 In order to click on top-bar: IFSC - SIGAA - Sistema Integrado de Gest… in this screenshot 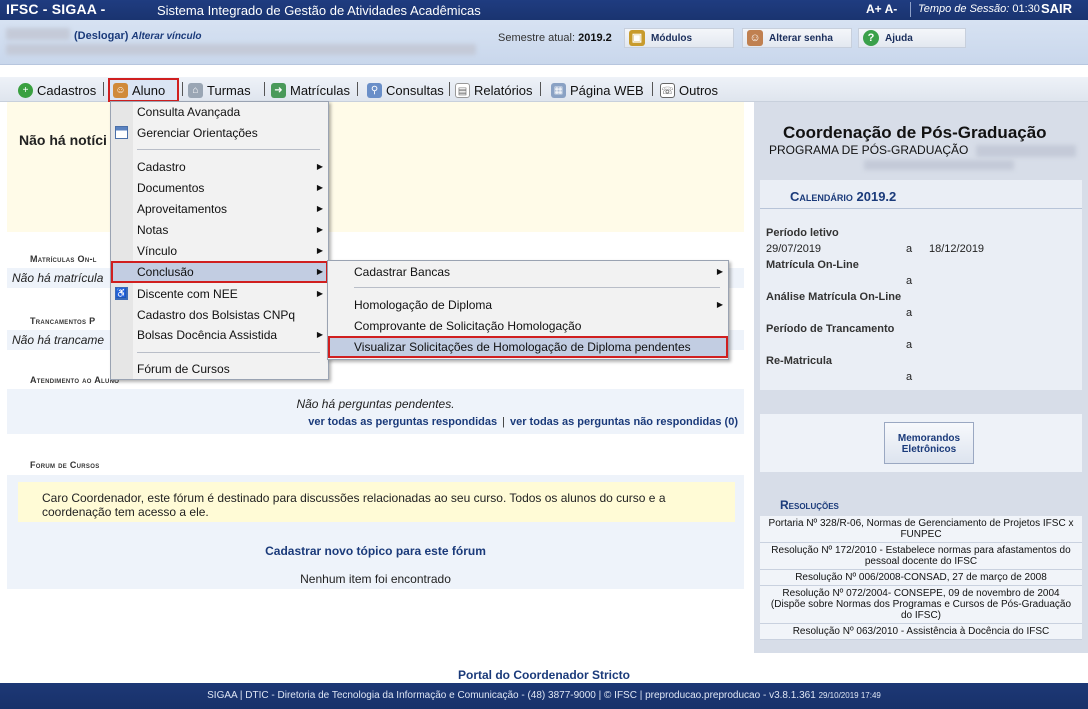, I will do `click(544, 10)`.